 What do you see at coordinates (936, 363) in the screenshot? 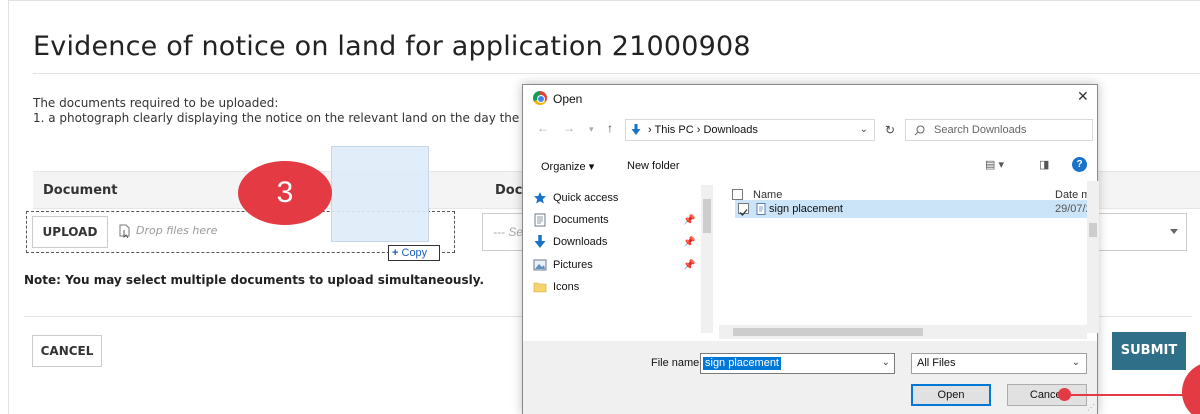
I see `file-type-value: All Files` at bounding box center [936, 363].